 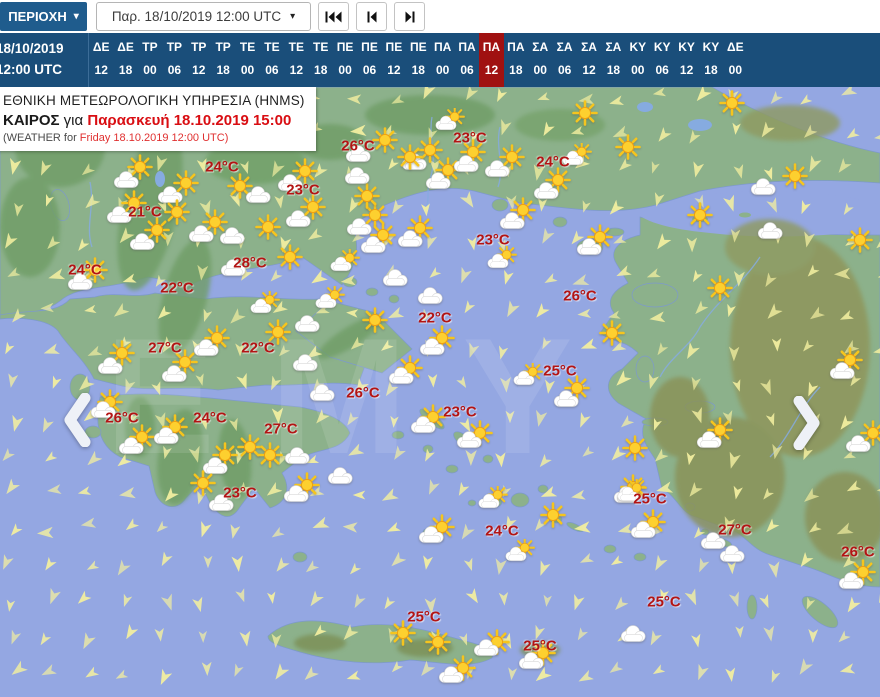 I want to click on timeline-step: ΤΕ 18, so click(x=321, y=60).